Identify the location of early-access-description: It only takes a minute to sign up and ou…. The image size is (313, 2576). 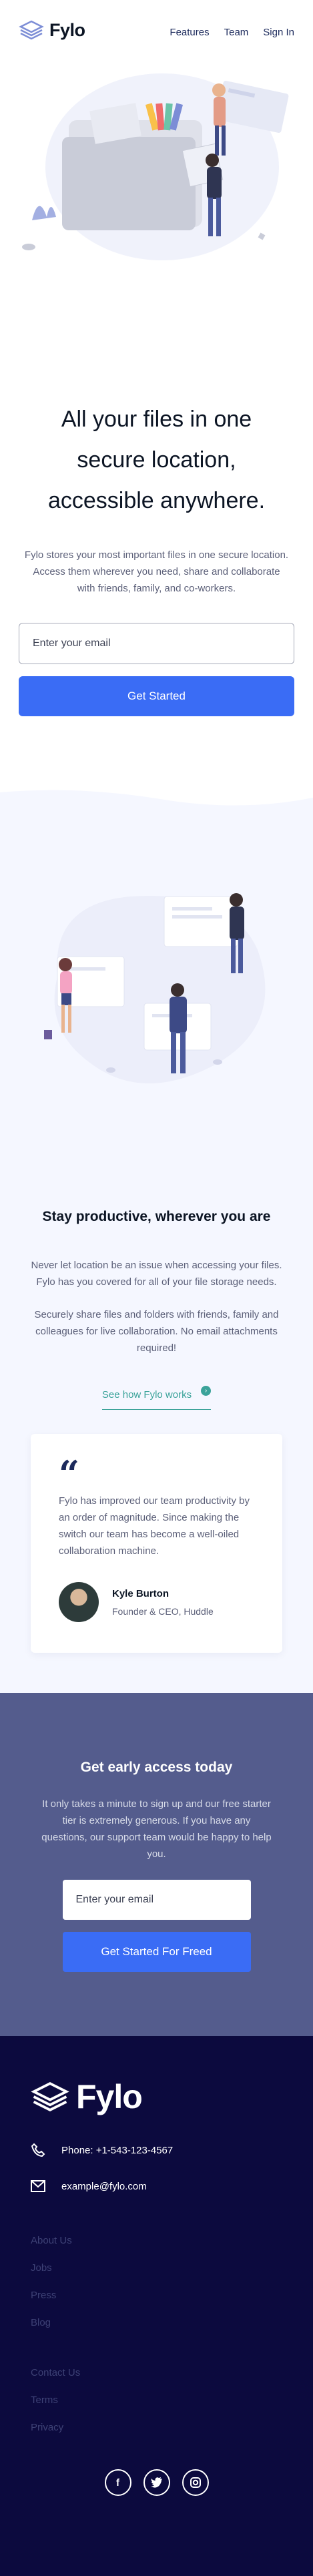
(156, 1829).